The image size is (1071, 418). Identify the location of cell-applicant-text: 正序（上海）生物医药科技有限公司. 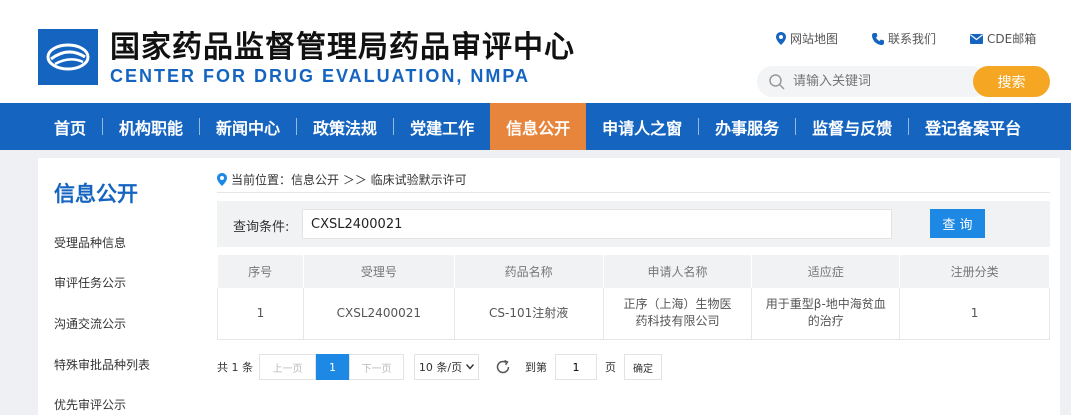
(677, 313).